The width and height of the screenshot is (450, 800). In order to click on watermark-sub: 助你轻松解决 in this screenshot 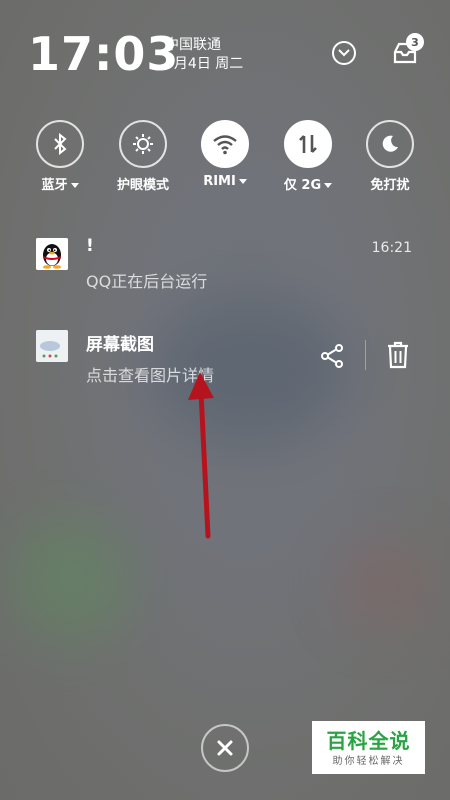, I will do `click(368, 761)`.